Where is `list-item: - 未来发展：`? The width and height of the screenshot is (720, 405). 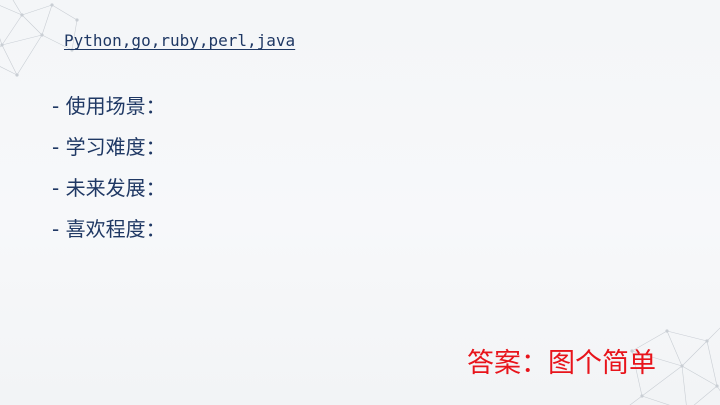 list-item: - 未来发展： is located at coordinates (109, 188).